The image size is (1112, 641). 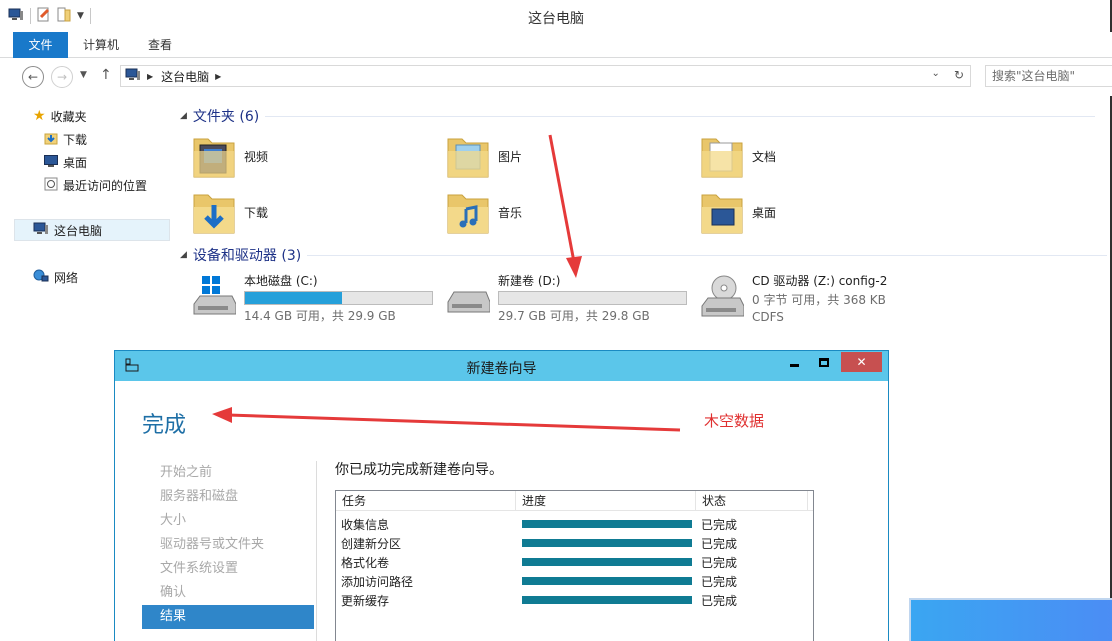 I want to click on forward-button: →, so click(x=62, y=77).